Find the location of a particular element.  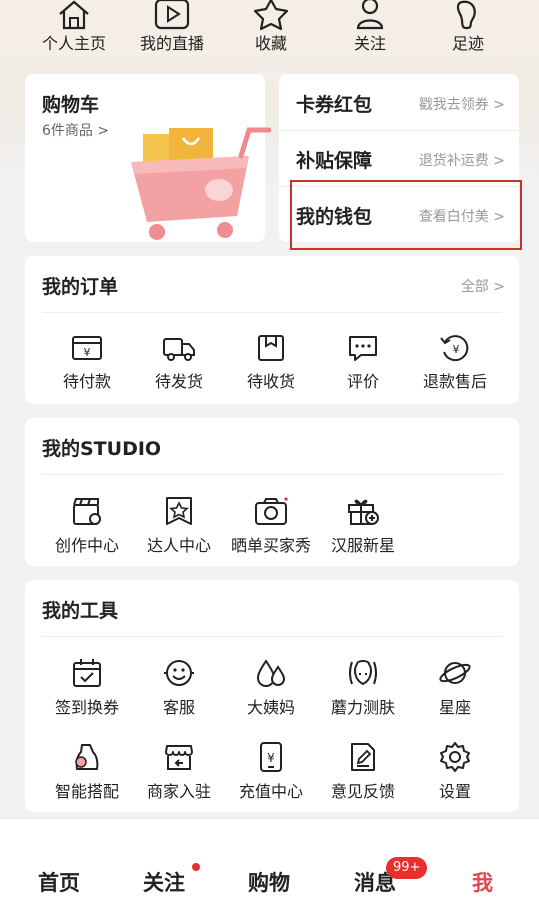

quick-link-label: 收藏 is located at coordinates (270, 43).